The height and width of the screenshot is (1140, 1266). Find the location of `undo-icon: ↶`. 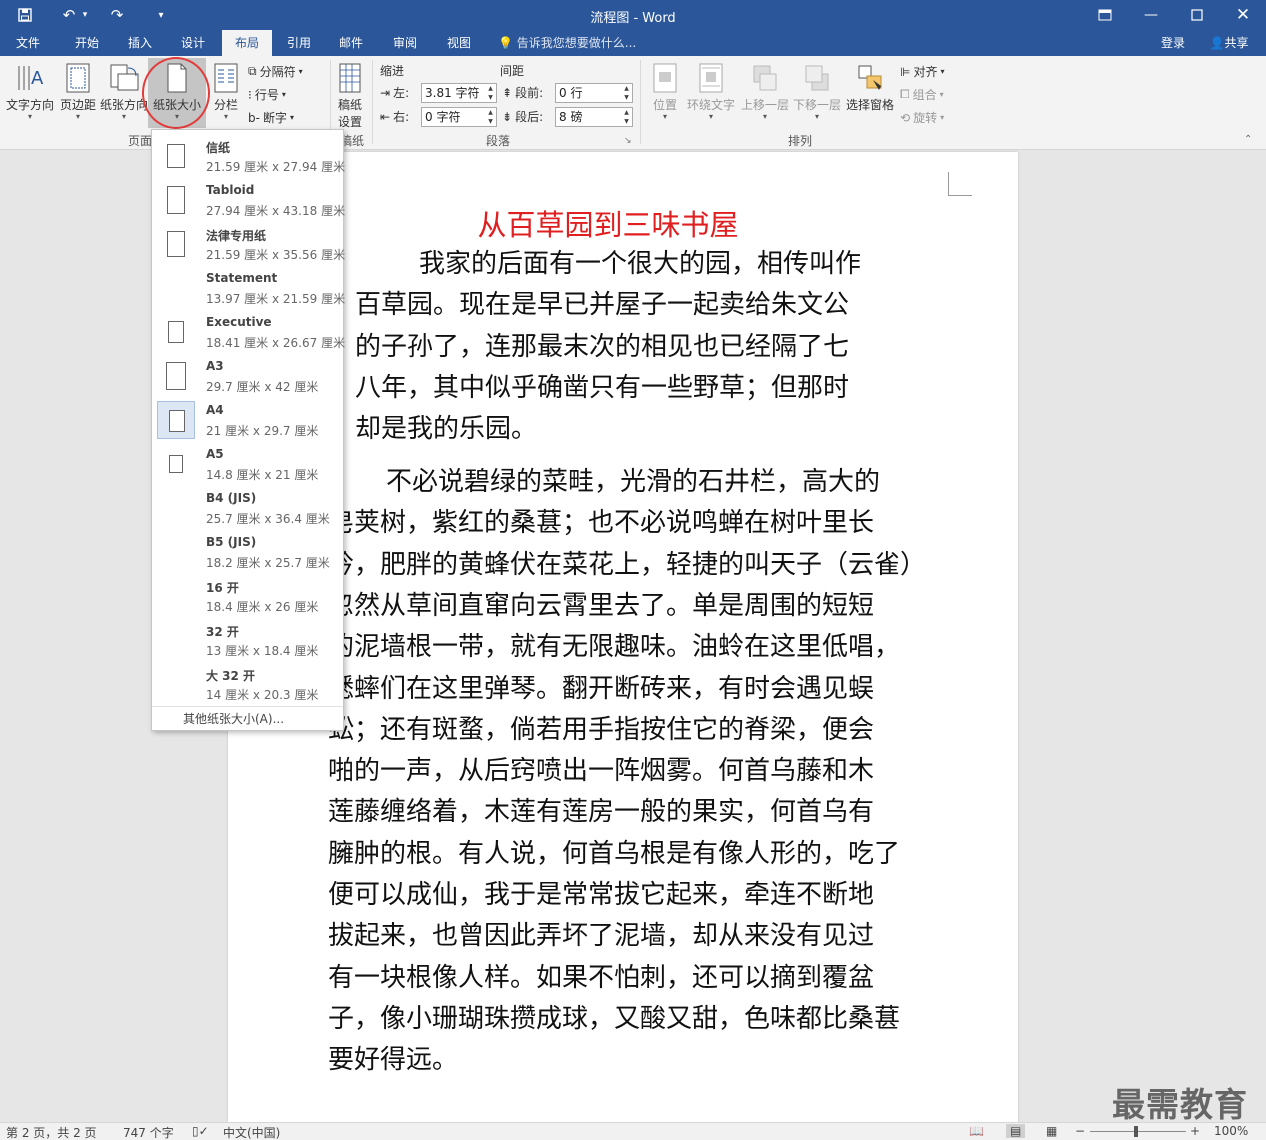

undo-icon: ↶ is located at coordinates (69, 15).